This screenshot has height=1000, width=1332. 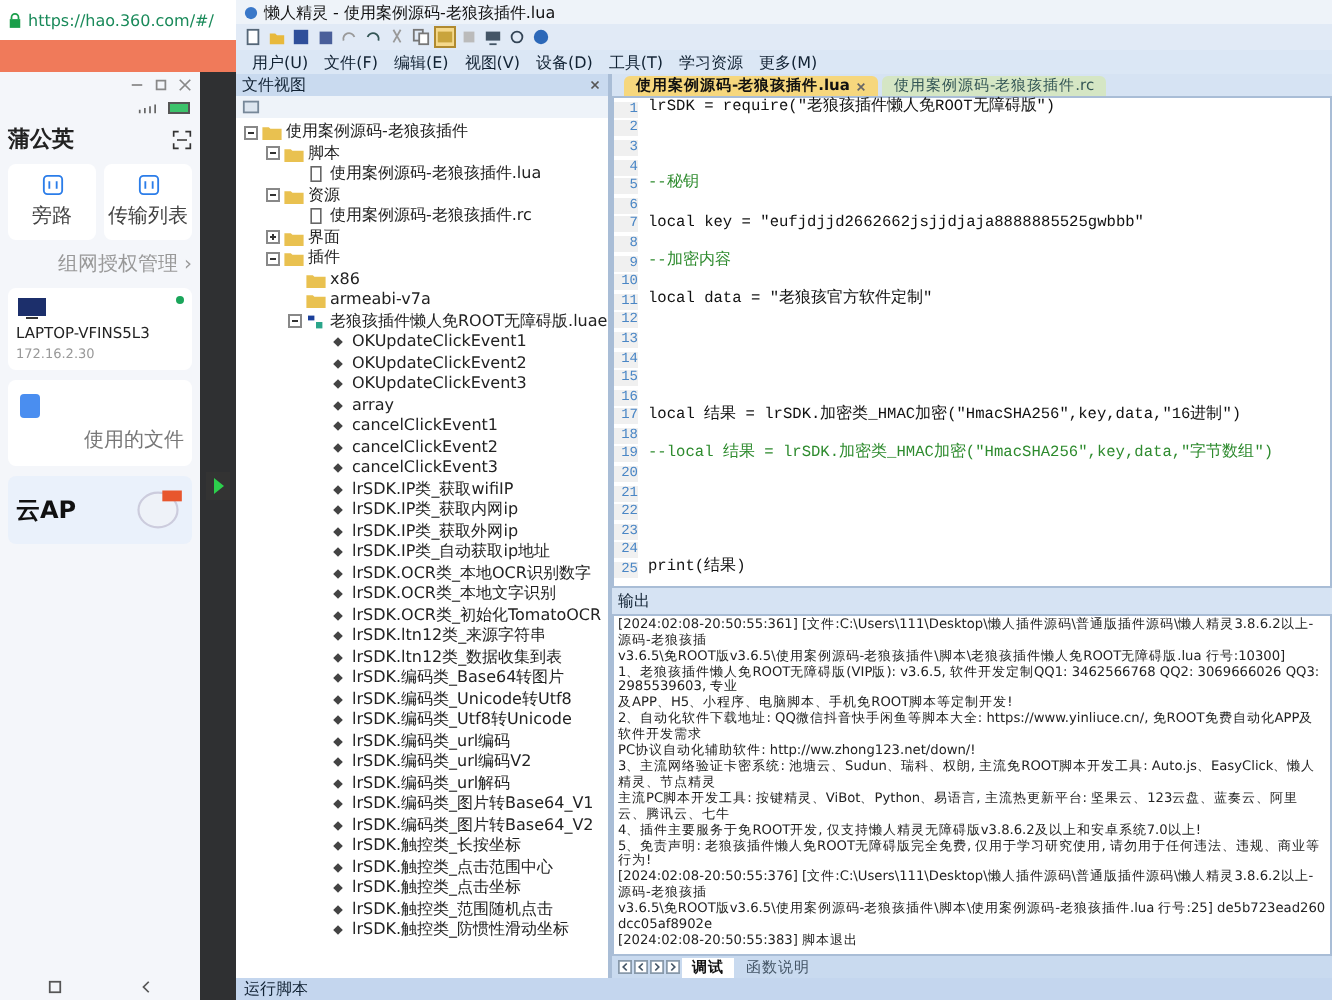 I want to click on tree-item: lrSDK.触控类_长按坐标, so click(x=437, y=846).